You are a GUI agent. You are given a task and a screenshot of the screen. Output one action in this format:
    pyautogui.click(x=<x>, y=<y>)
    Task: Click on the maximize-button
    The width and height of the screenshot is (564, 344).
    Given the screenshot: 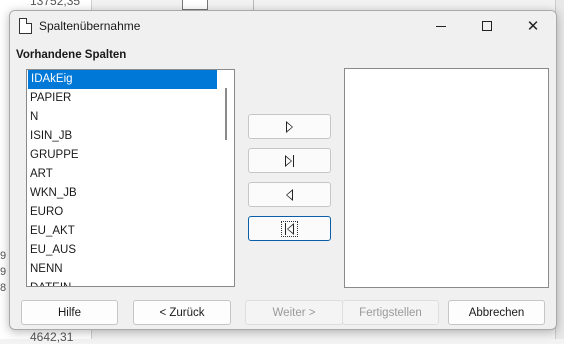 What is the action you would take?
    pyautogui.click(x=487, y=26)
    